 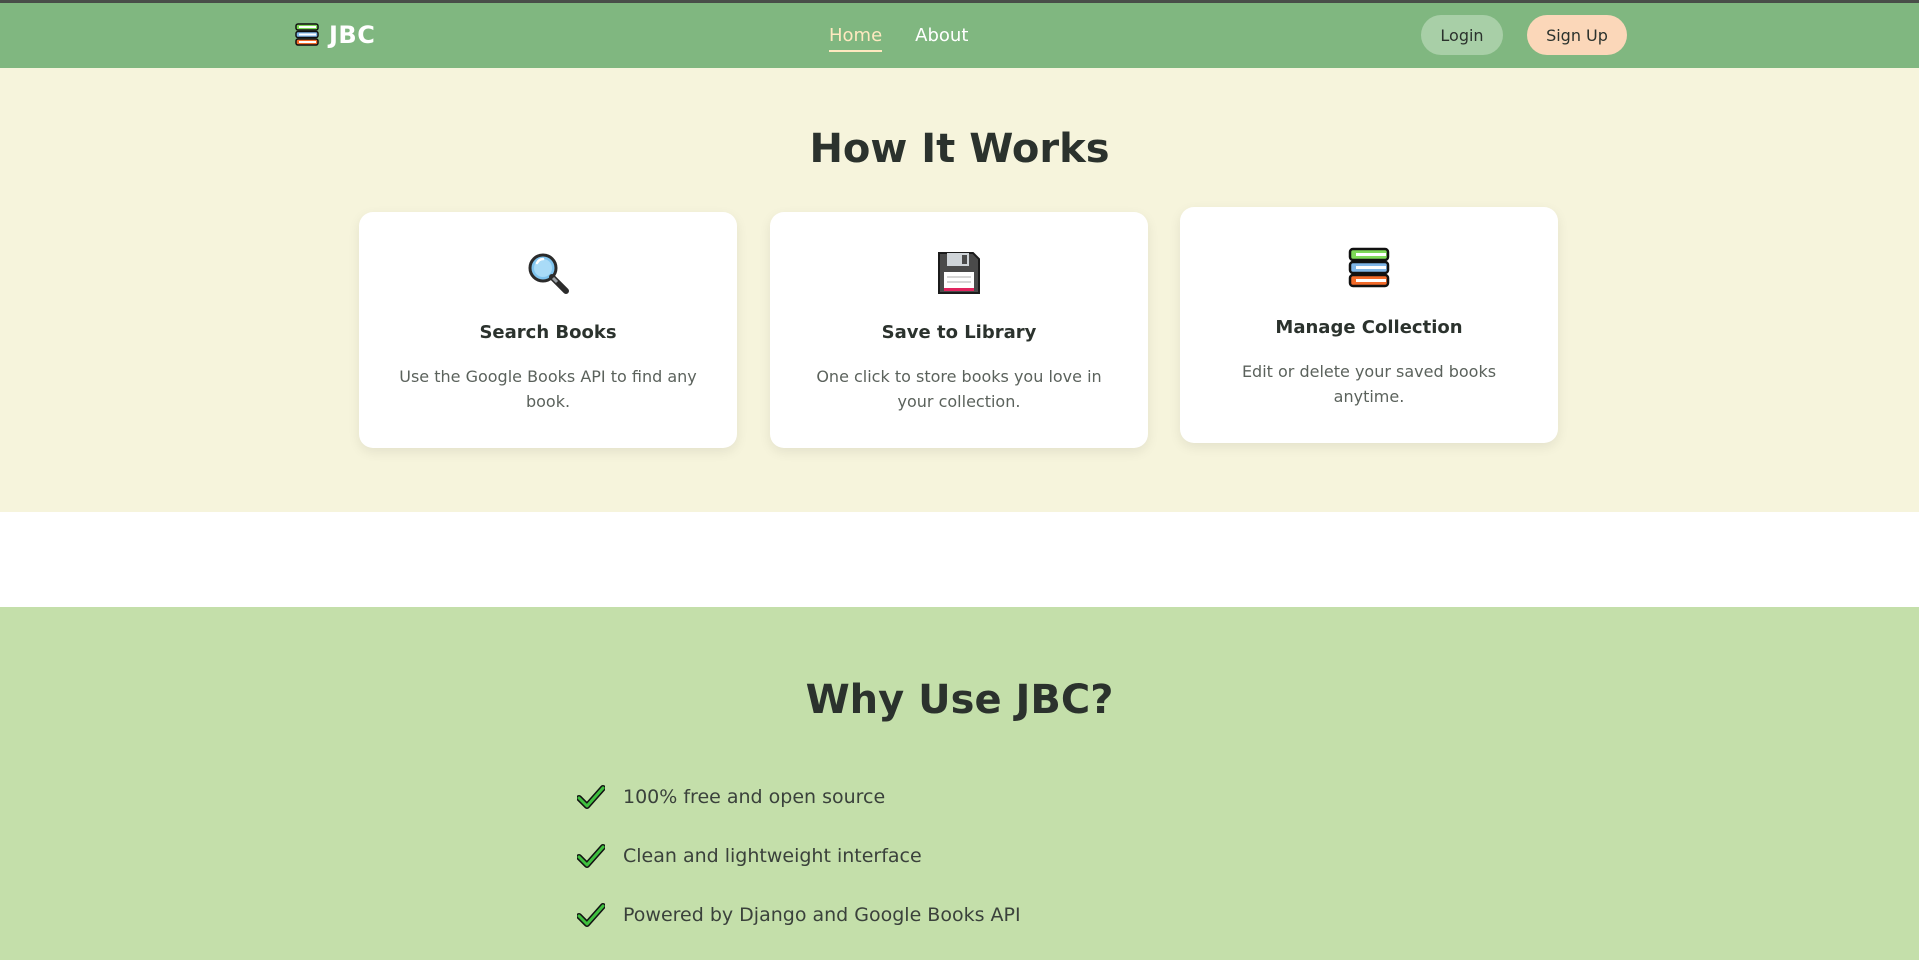 I want to click on brand: JBC, so click(x=334, y=35).